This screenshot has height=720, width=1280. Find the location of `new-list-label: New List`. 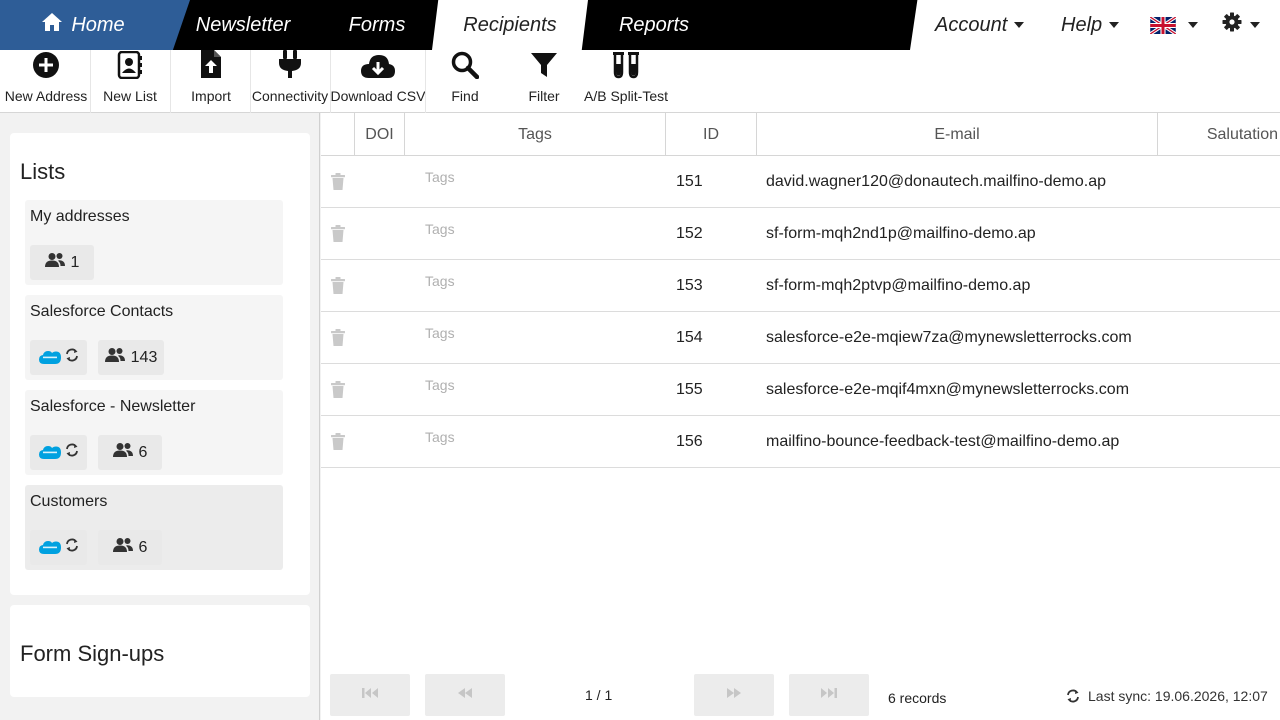

new-list-label: New List is located at coordinates (130, 96).